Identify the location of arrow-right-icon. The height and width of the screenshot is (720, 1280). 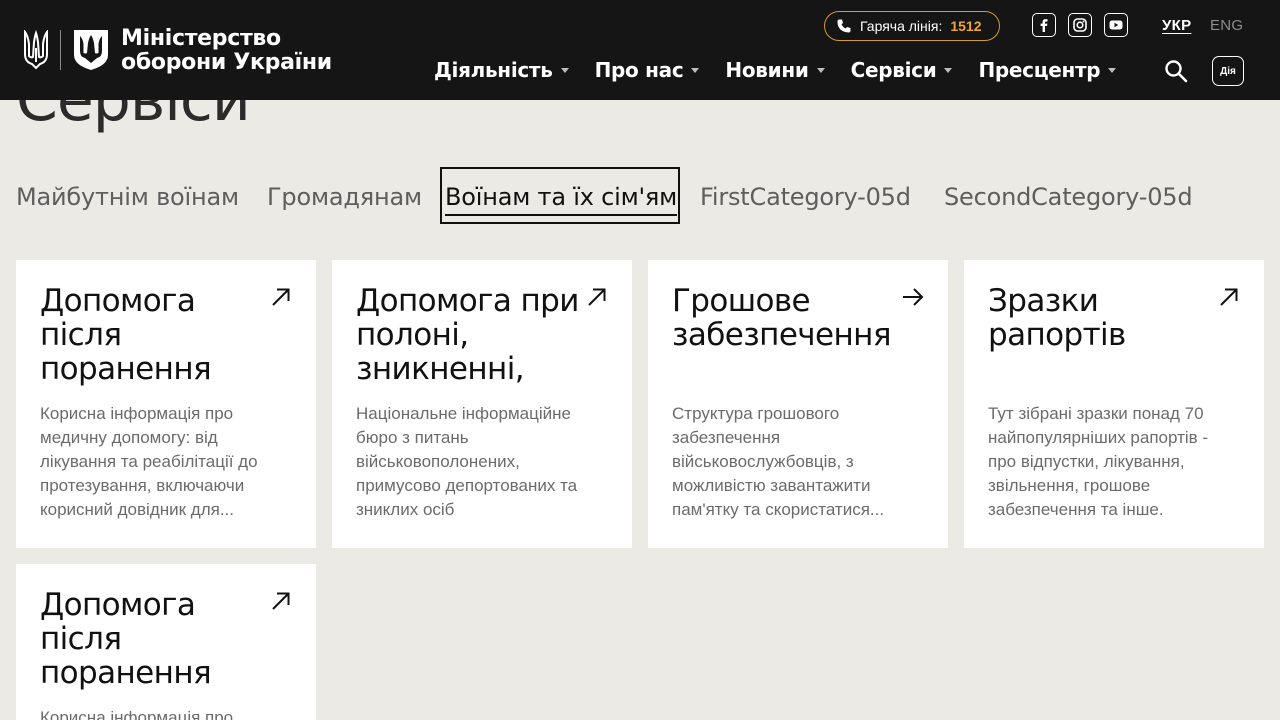
(913, 297).